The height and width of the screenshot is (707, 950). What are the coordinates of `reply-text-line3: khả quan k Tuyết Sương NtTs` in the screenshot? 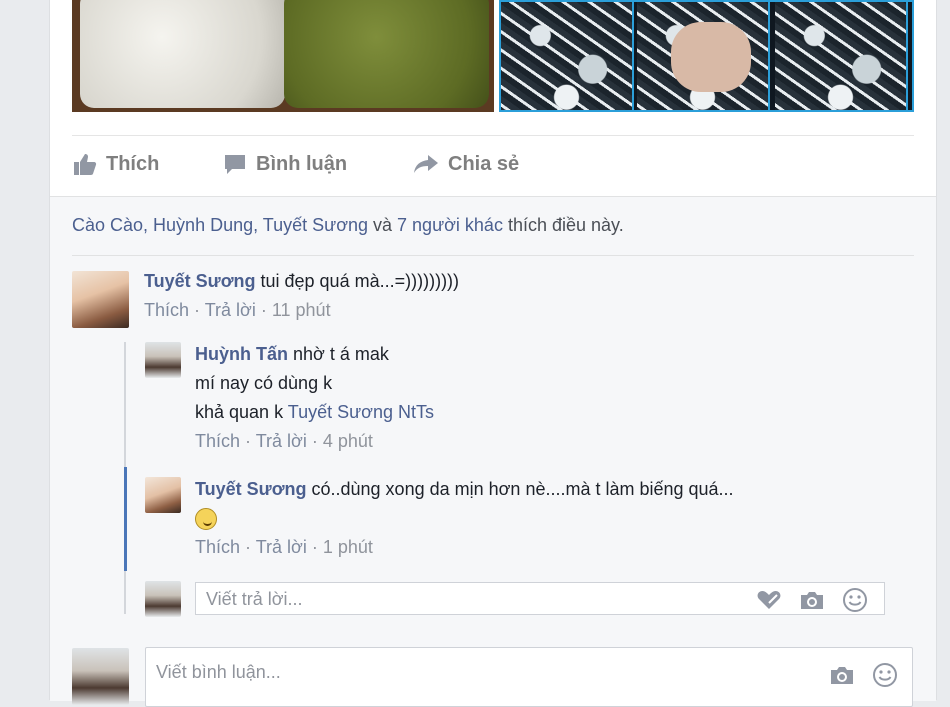 It's located at (314, 412).